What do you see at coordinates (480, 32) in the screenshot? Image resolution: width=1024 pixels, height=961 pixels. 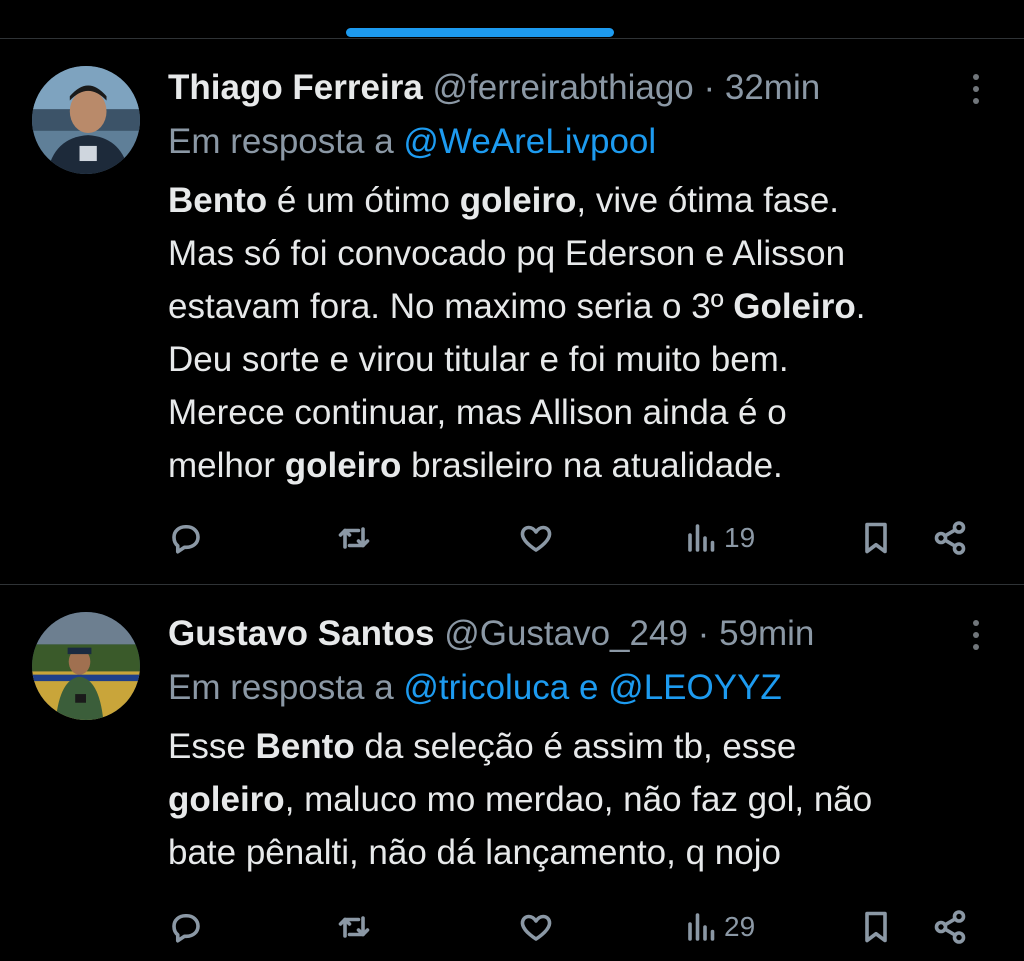 I see `active-tab-indicator` at bounding box center [480, 32].